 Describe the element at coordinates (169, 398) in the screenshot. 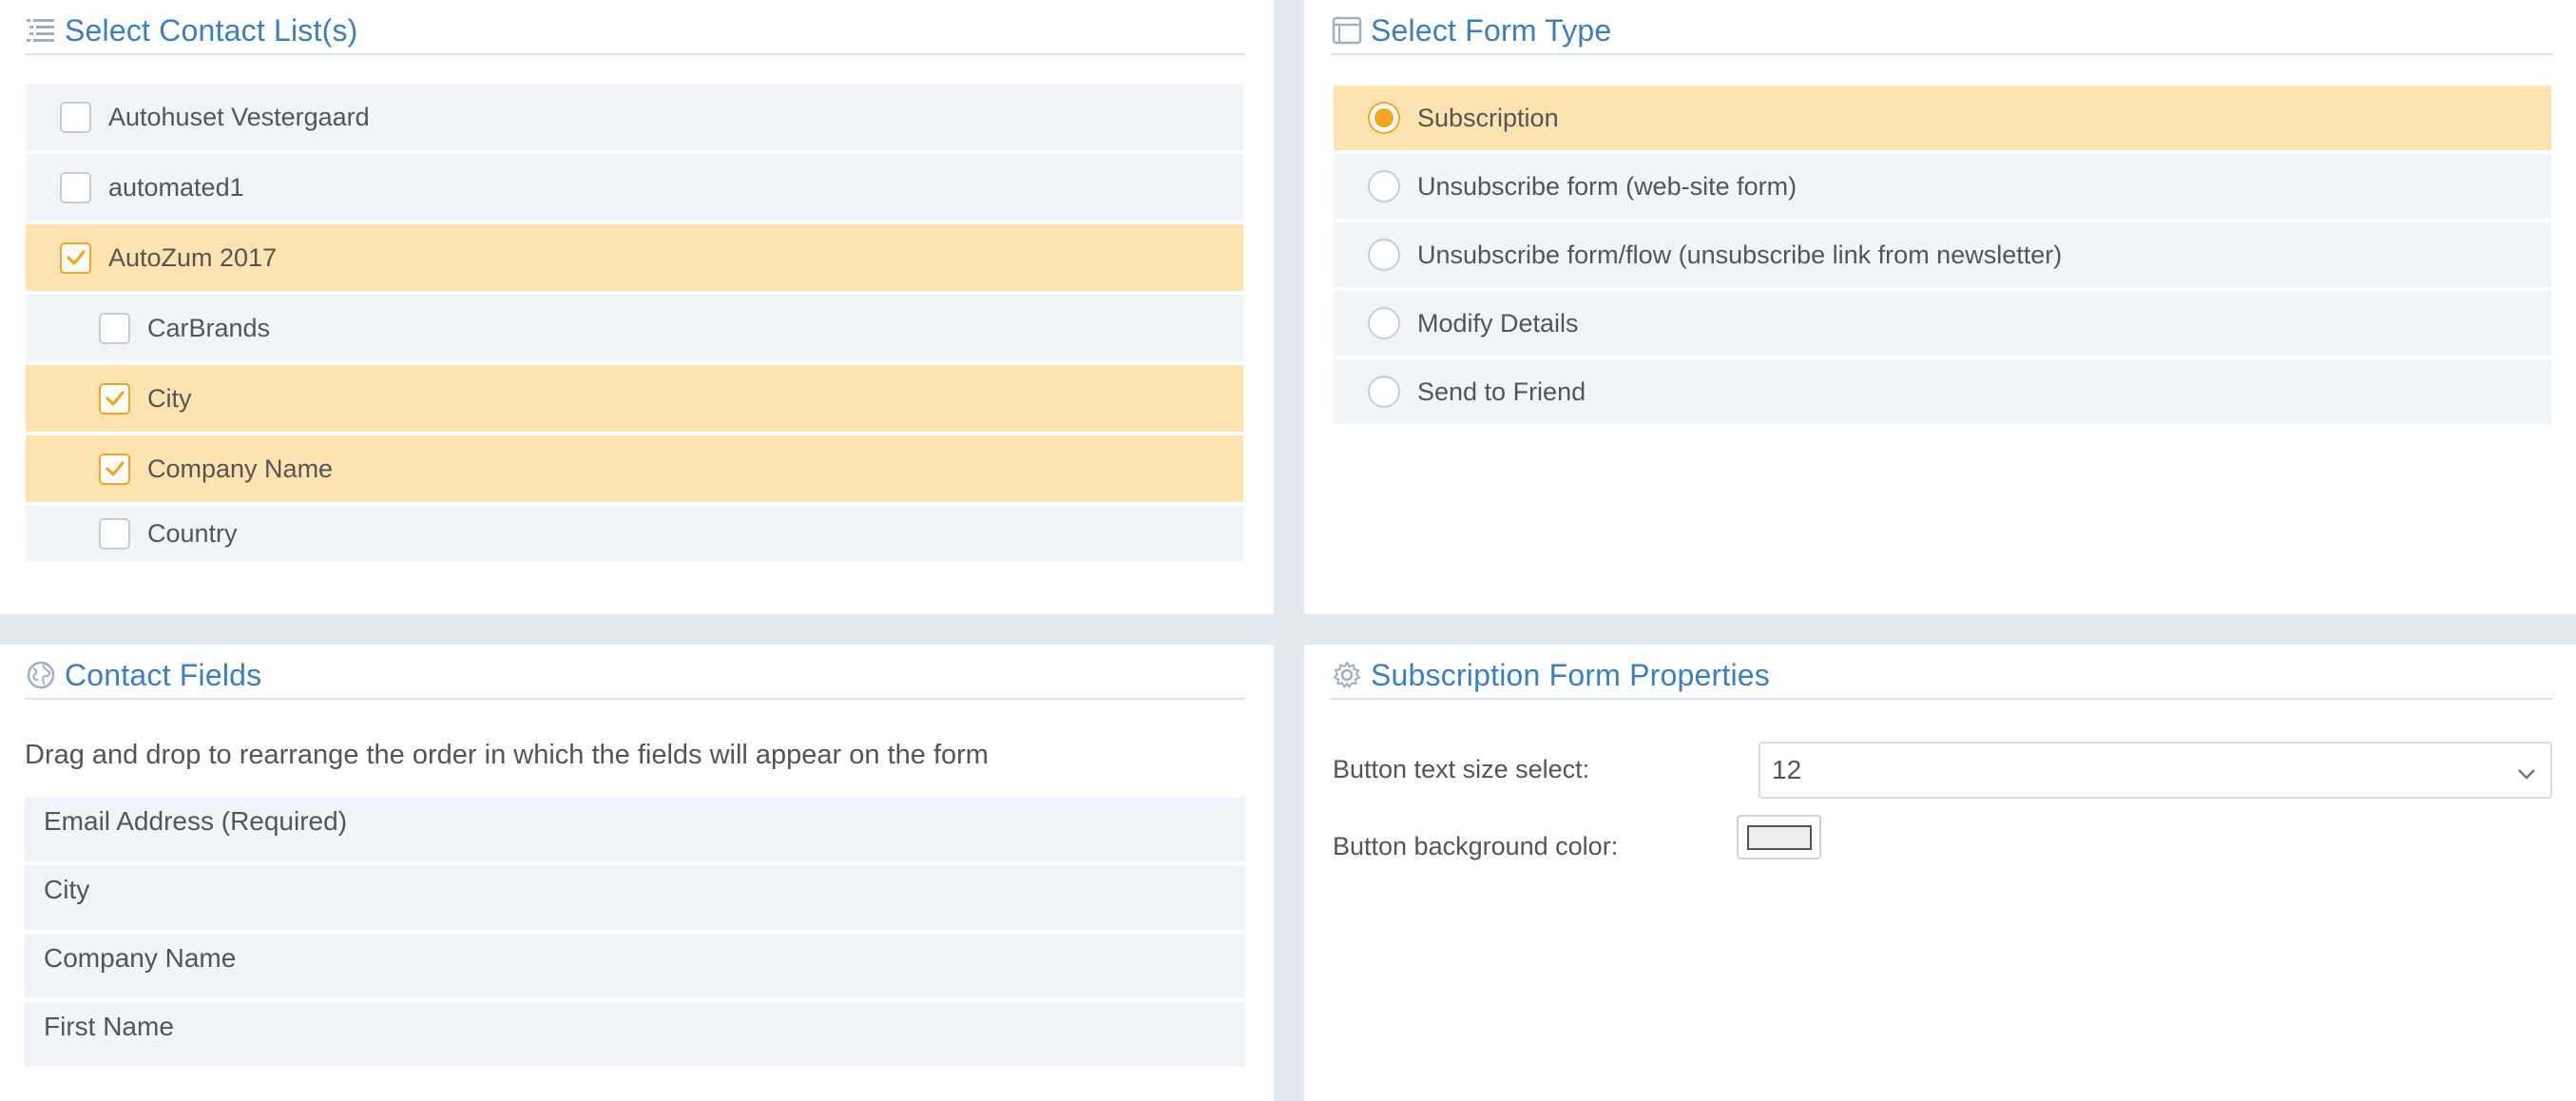

I see `contact-list-label: City` at that location.